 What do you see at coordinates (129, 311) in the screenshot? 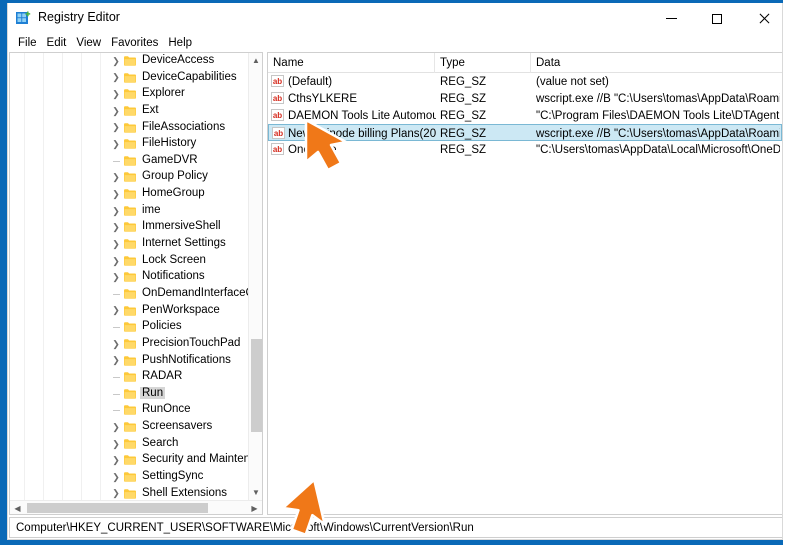
I see `tree-node-penworkspace: ❯ PenWorkspace` at bounding box center [129, 311].